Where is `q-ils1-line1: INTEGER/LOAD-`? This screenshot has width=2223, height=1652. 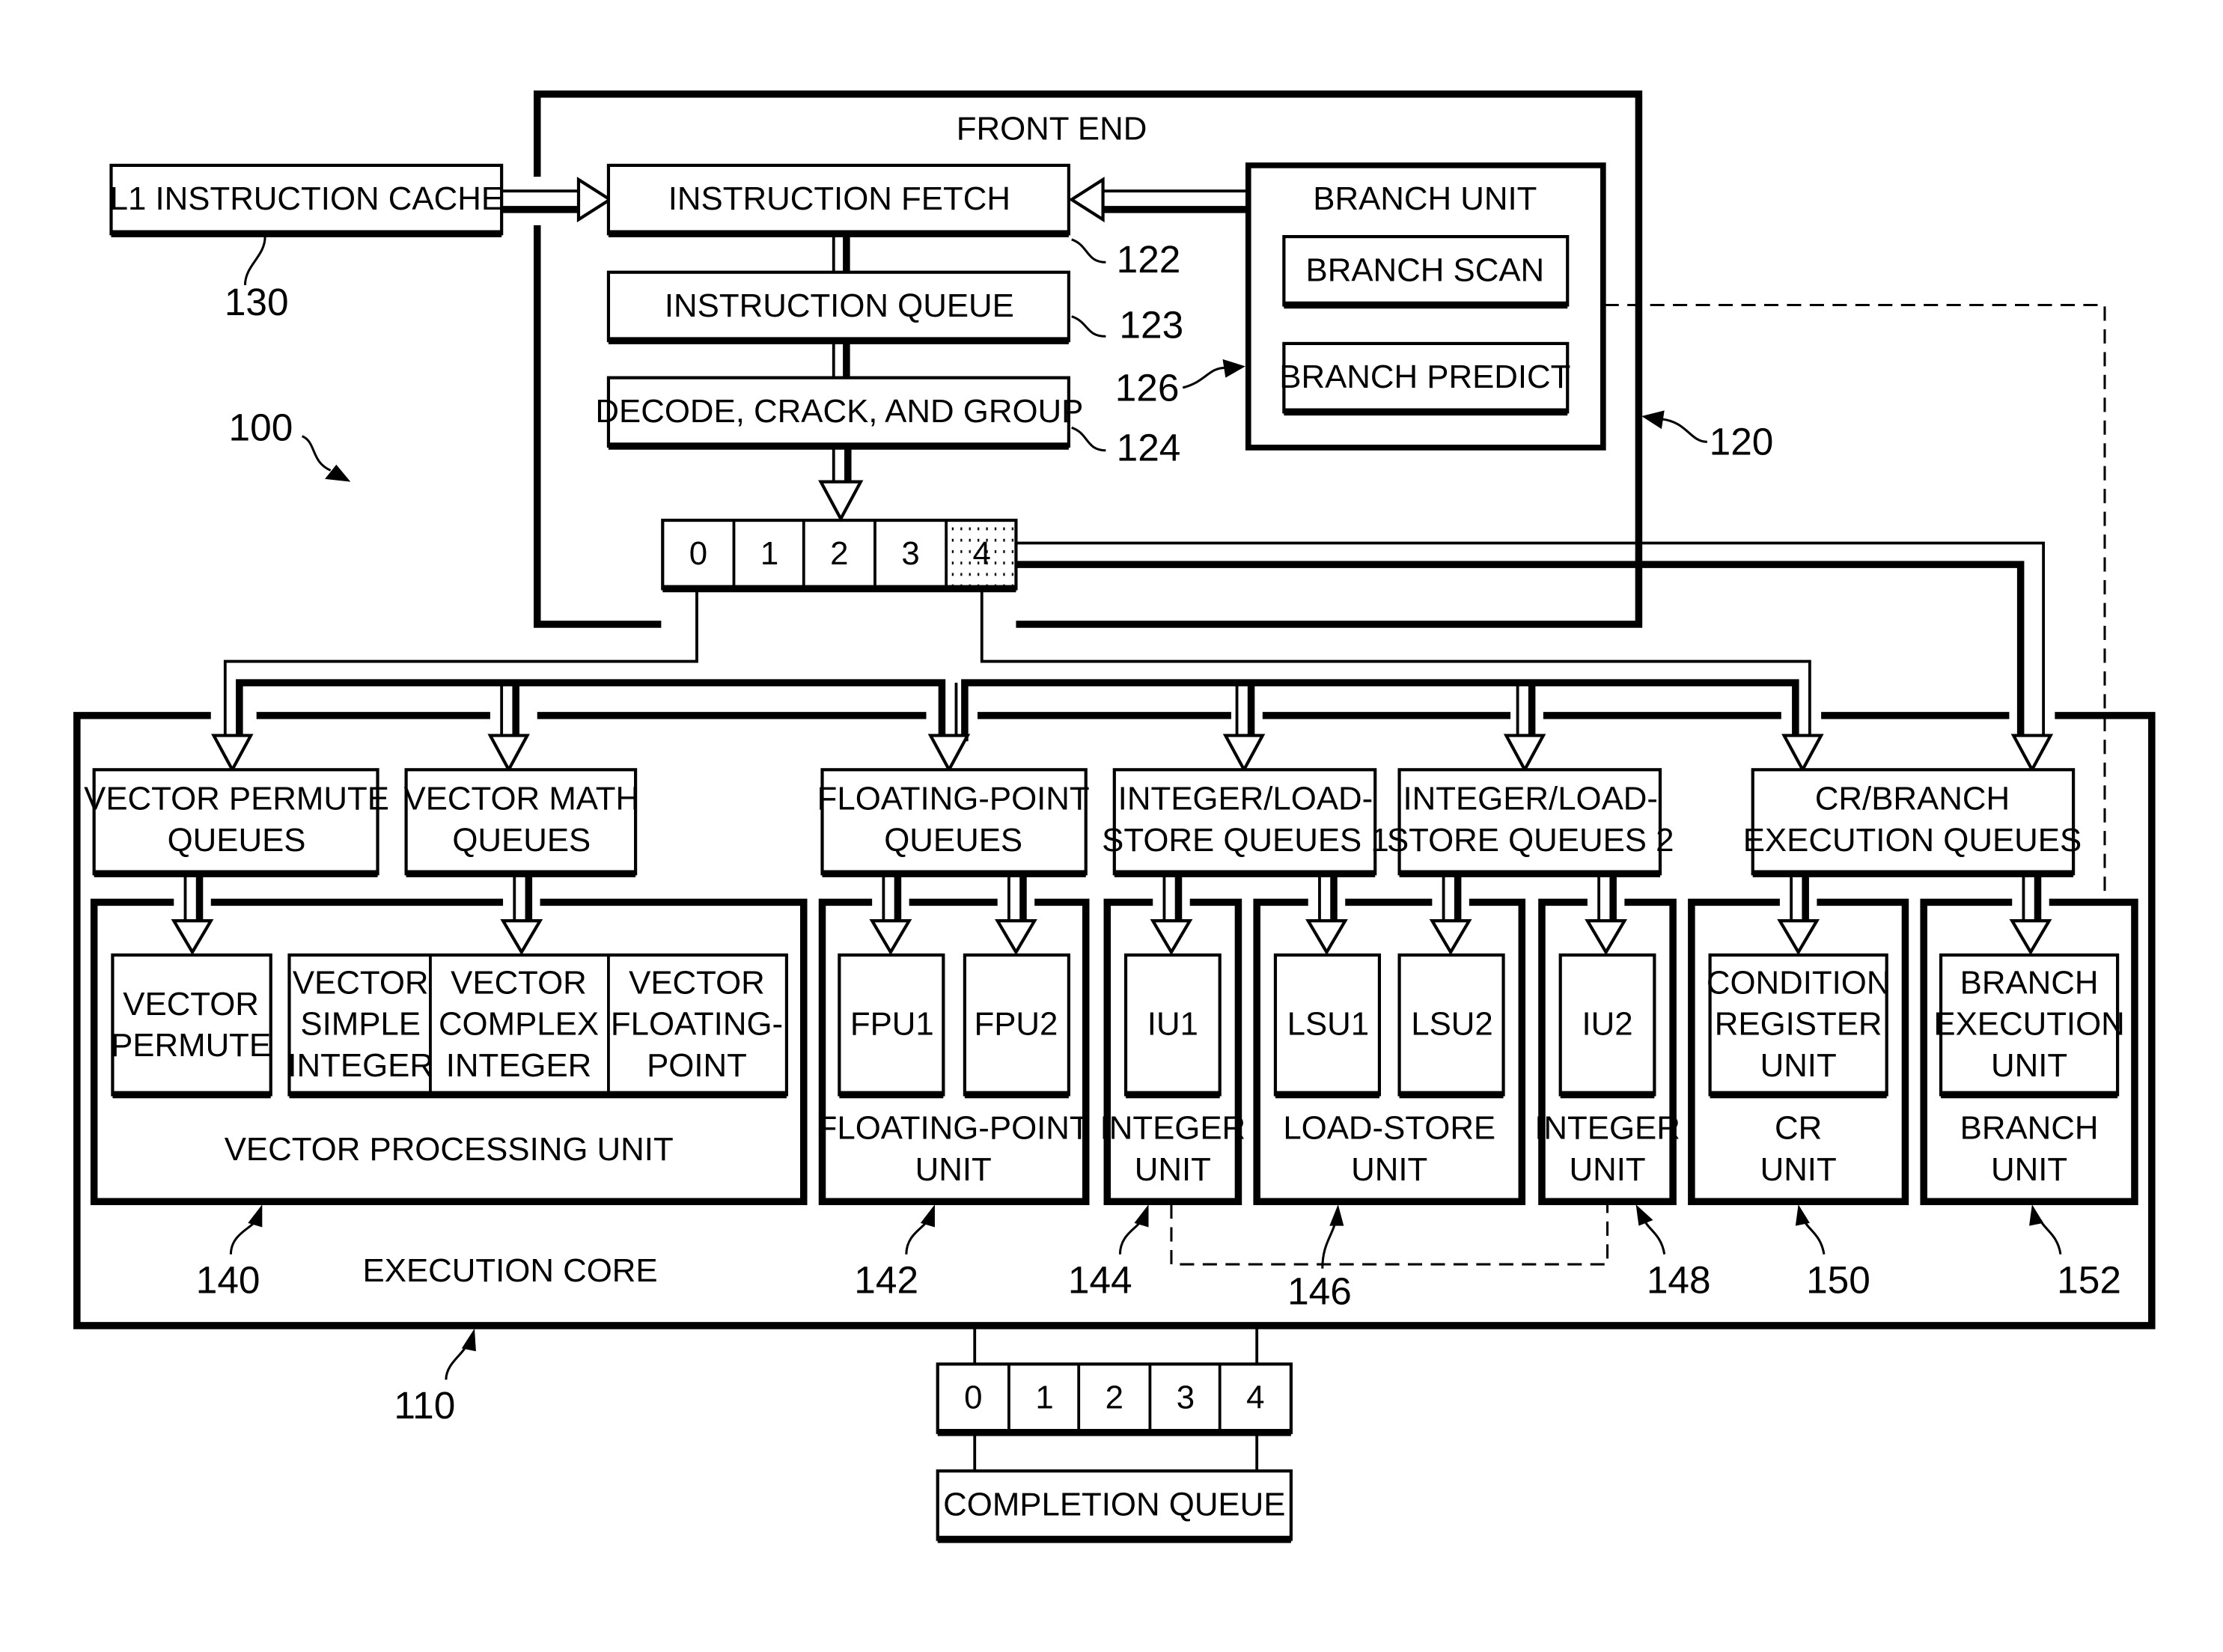
q-ils1-line1: INTEGER/LOAD- is located at coordinates (1245, 799).